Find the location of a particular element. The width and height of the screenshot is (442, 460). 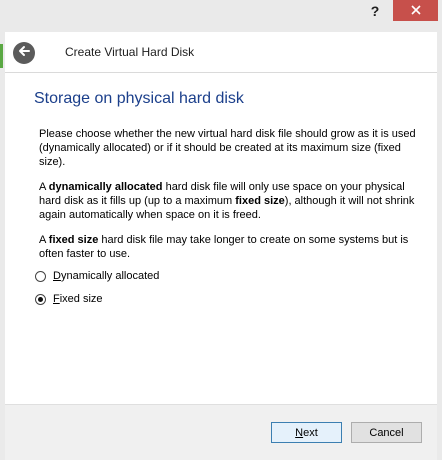

radio-dynamically-allocated: Dynamically allocated is located at coordinates (97, 276).